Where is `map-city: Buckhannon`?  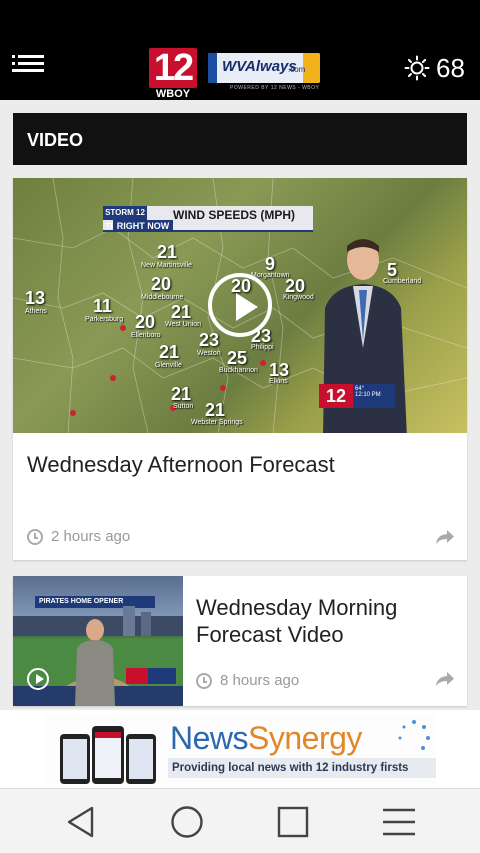 map-city: Buckhannon is located at coordinates (238, 370).